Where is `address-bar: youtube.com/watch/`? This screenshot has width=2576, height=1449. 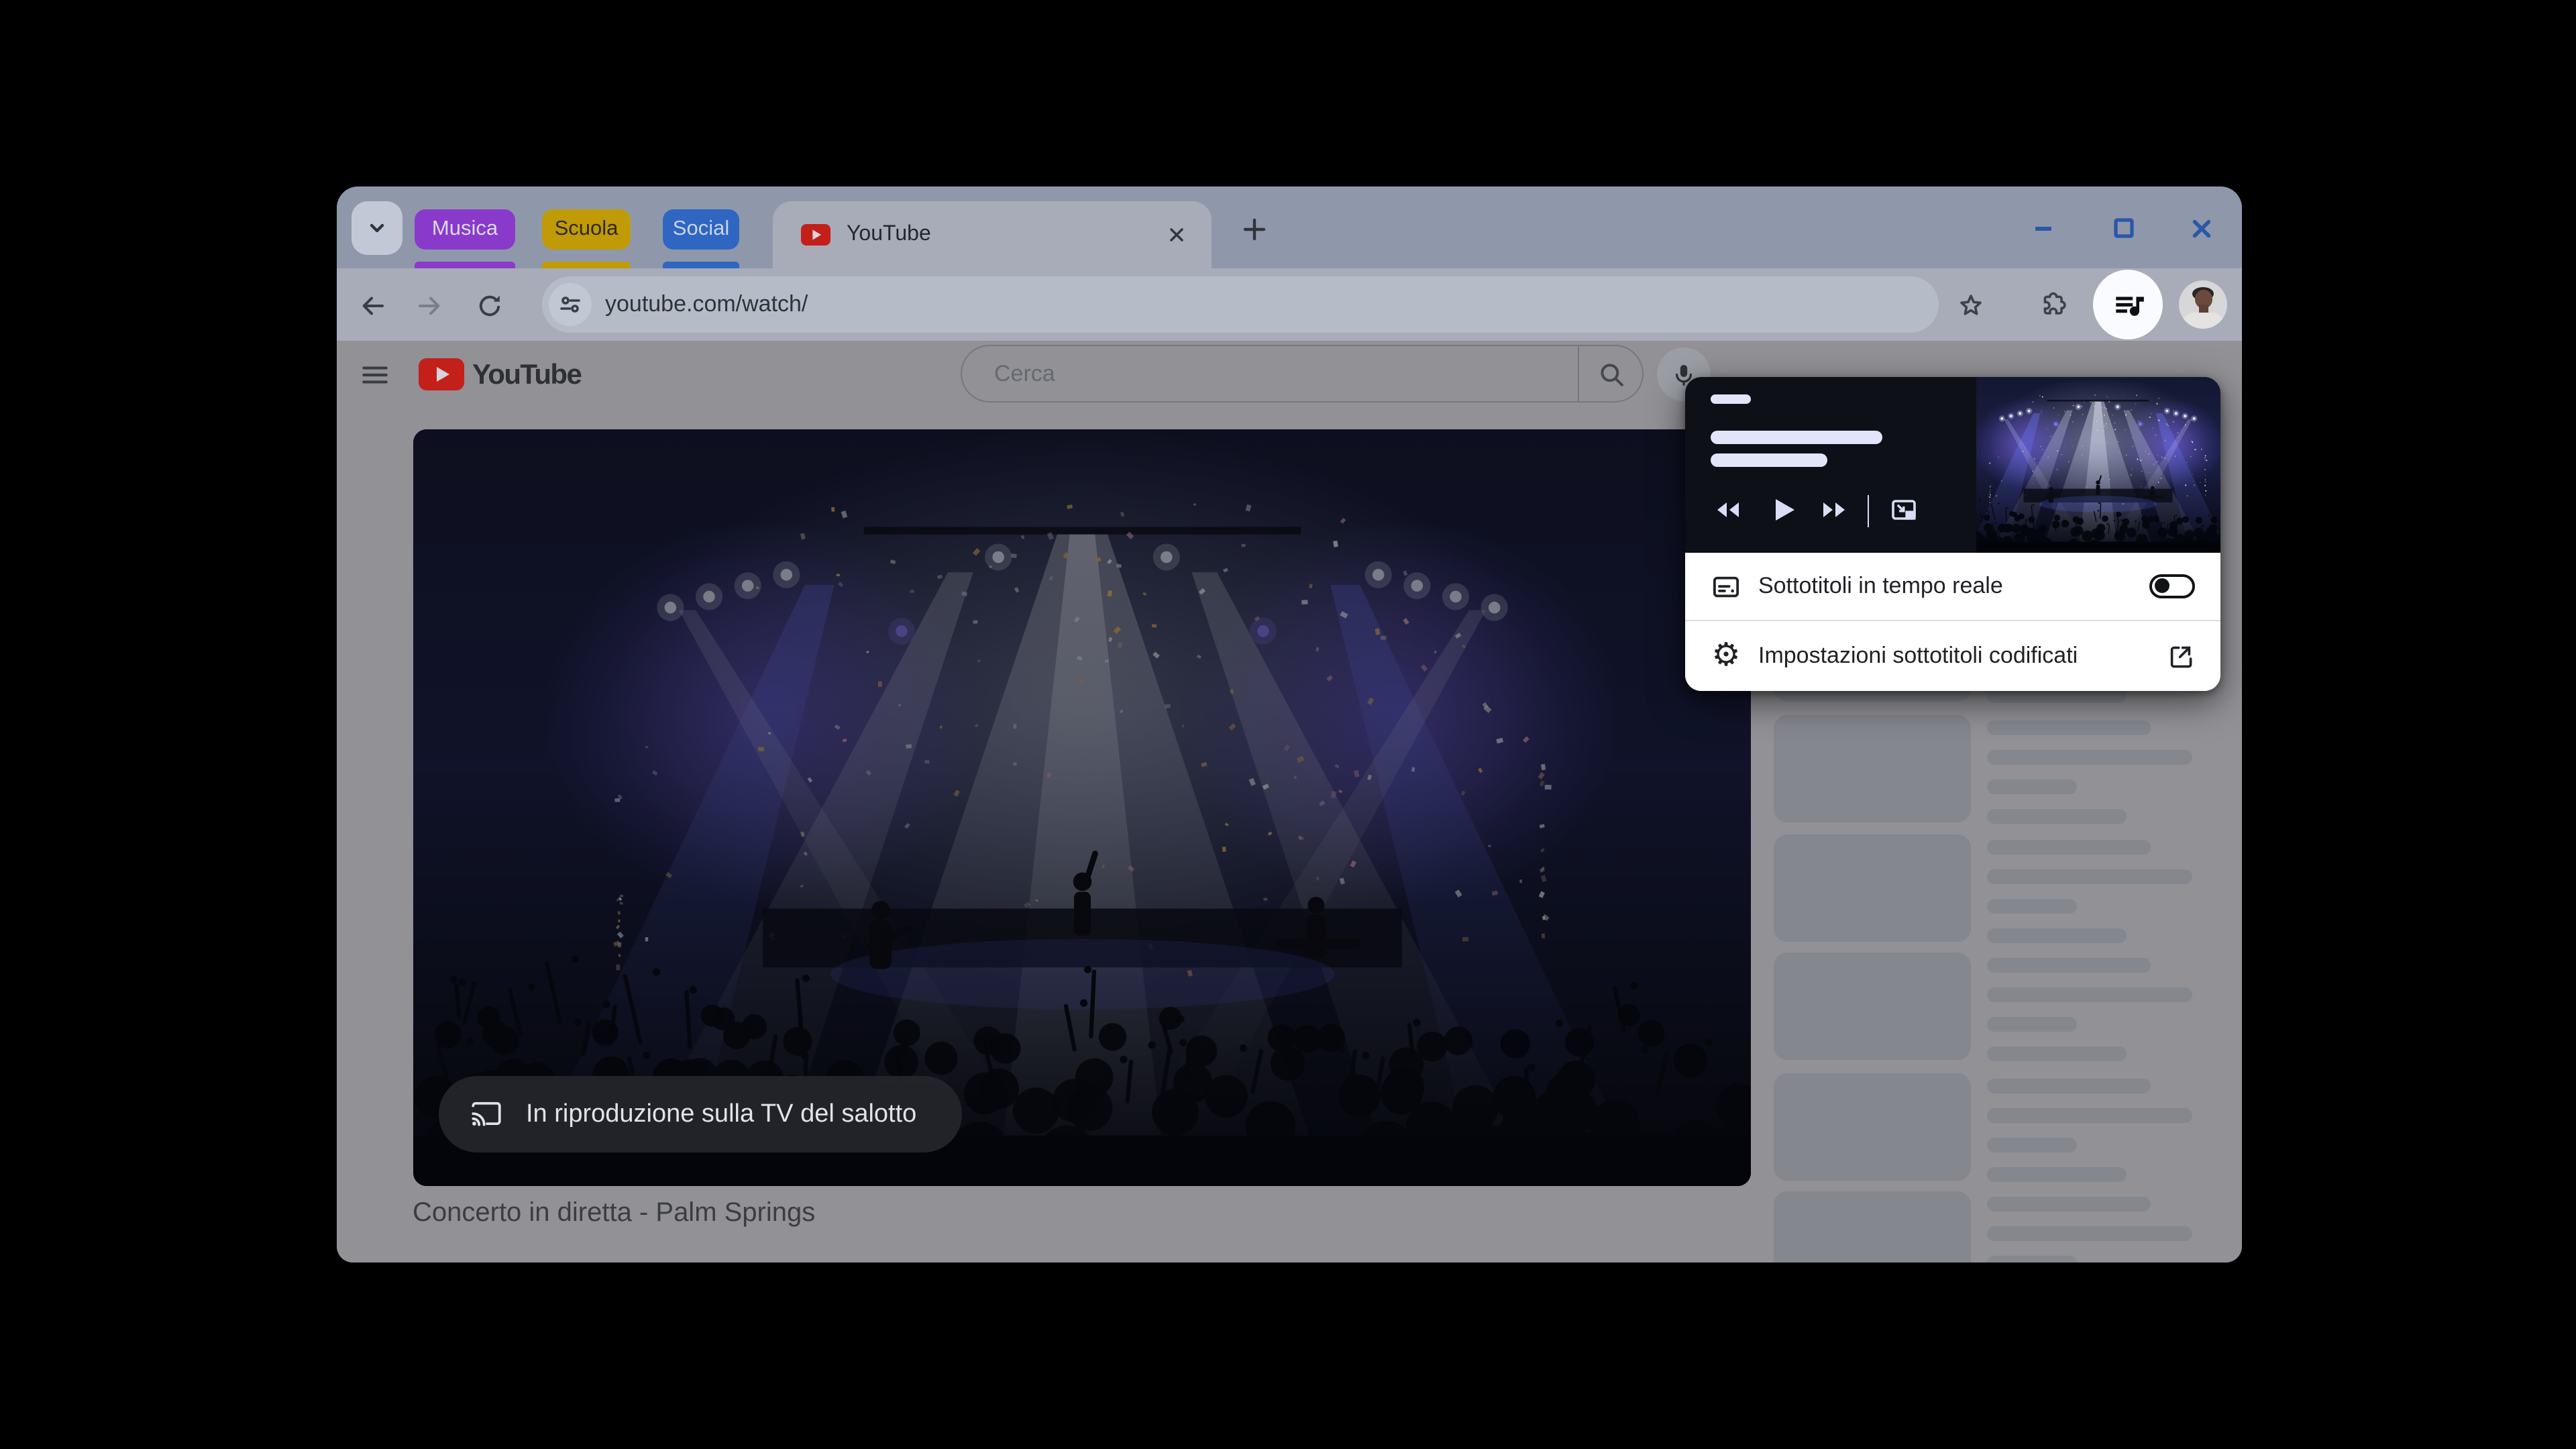 address-bar: youtube.com/watch/ is located at coordinates (1240, 304).